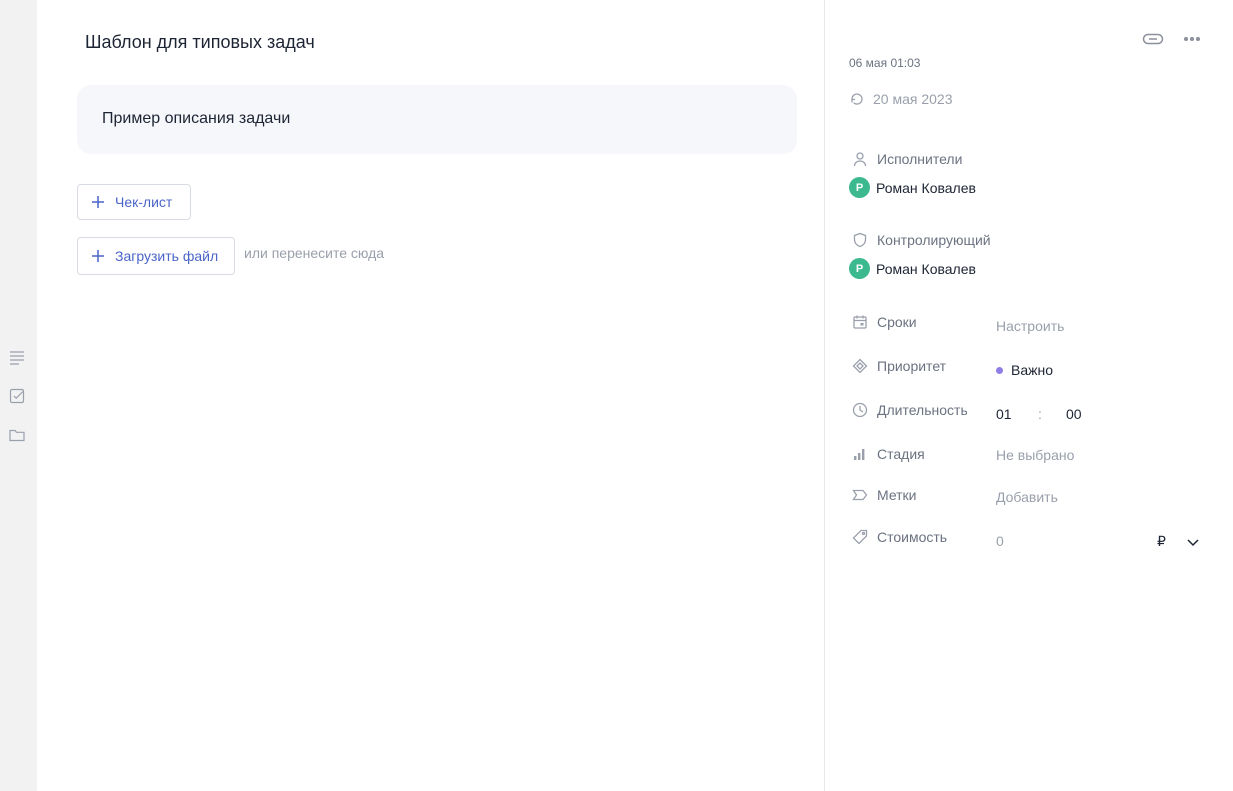 The image size is (1233, 791). I want to click on priority-label: Приоритет, so click(912, 366).